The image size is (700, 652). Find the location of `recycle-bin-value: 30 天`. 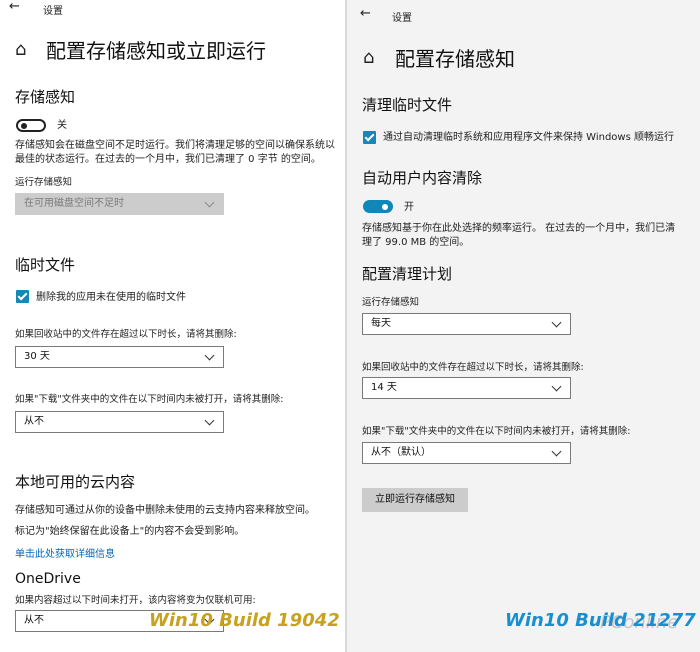

recycle-bin-value: 30 天 is located at coordinates (37, 356).